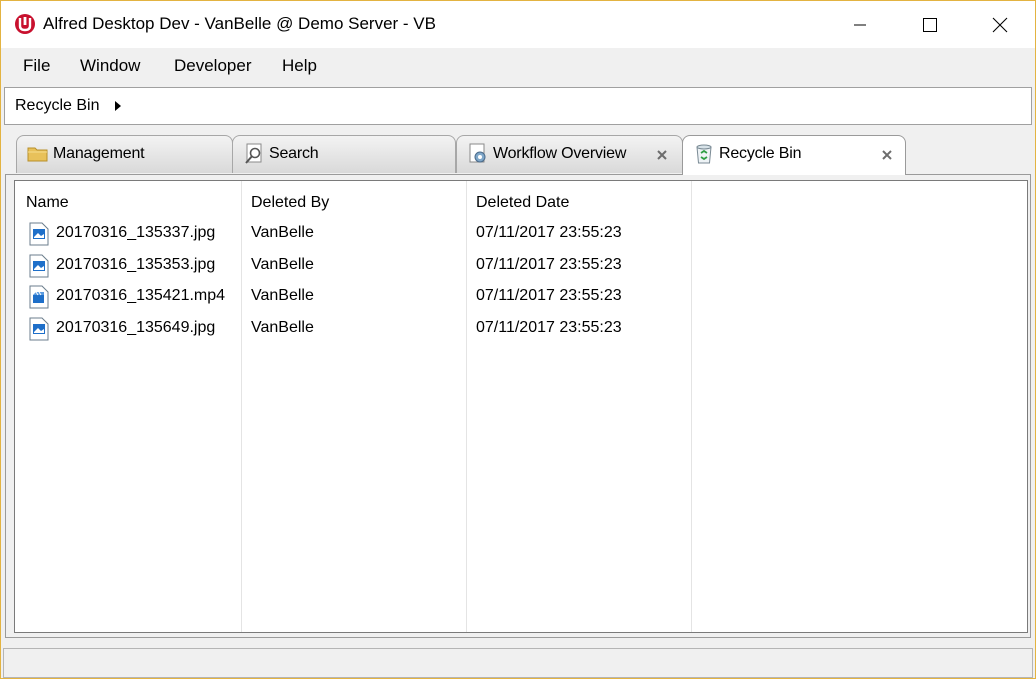 The image size is (1036, 679). What do you see at coordinates (290, 203) in the screenshot?
I see `column-header-deleted-by: Deleted By` at bounding box center [290, 203].